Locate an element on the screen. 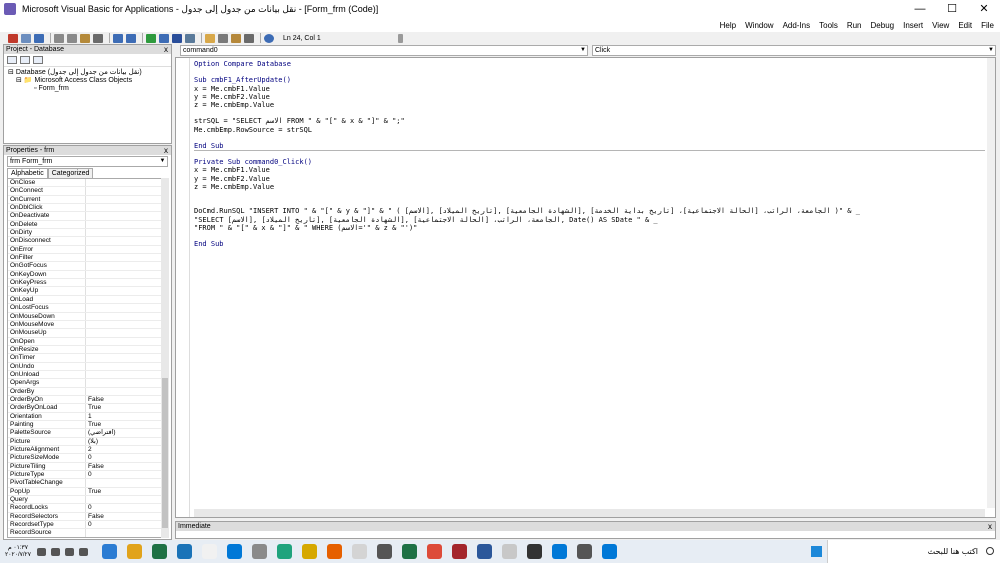  property-row: OnCurrent is located at coordinates (85, 200).